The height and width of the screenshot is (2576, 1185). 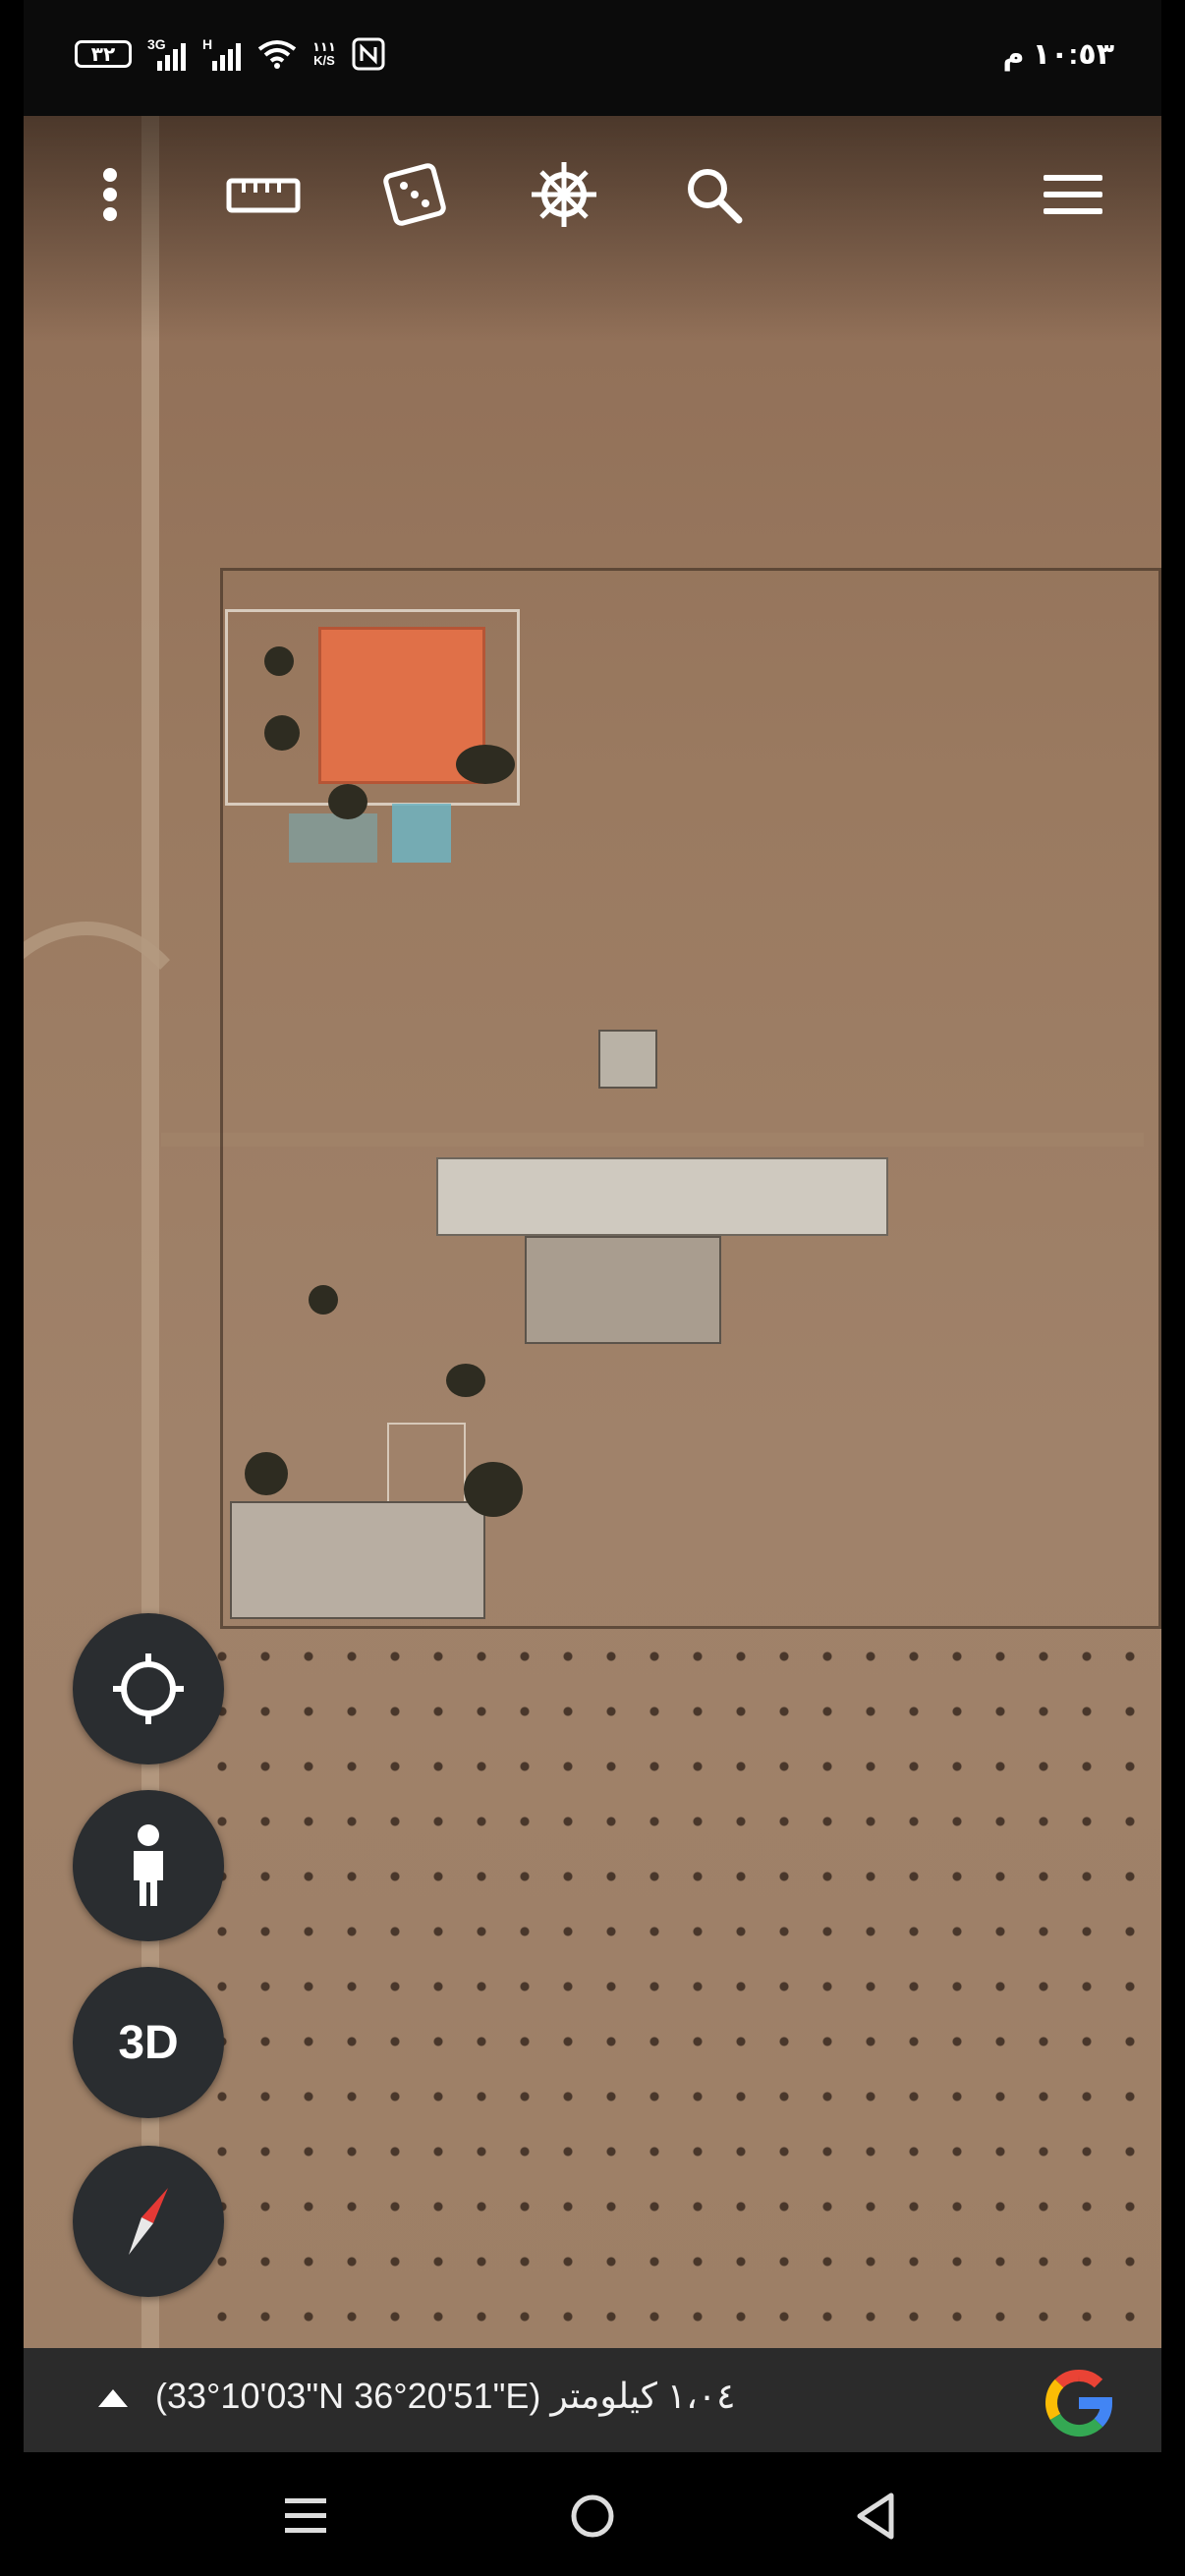 I want to click on battery-level: ٣٢, so click(x=103, y=54).